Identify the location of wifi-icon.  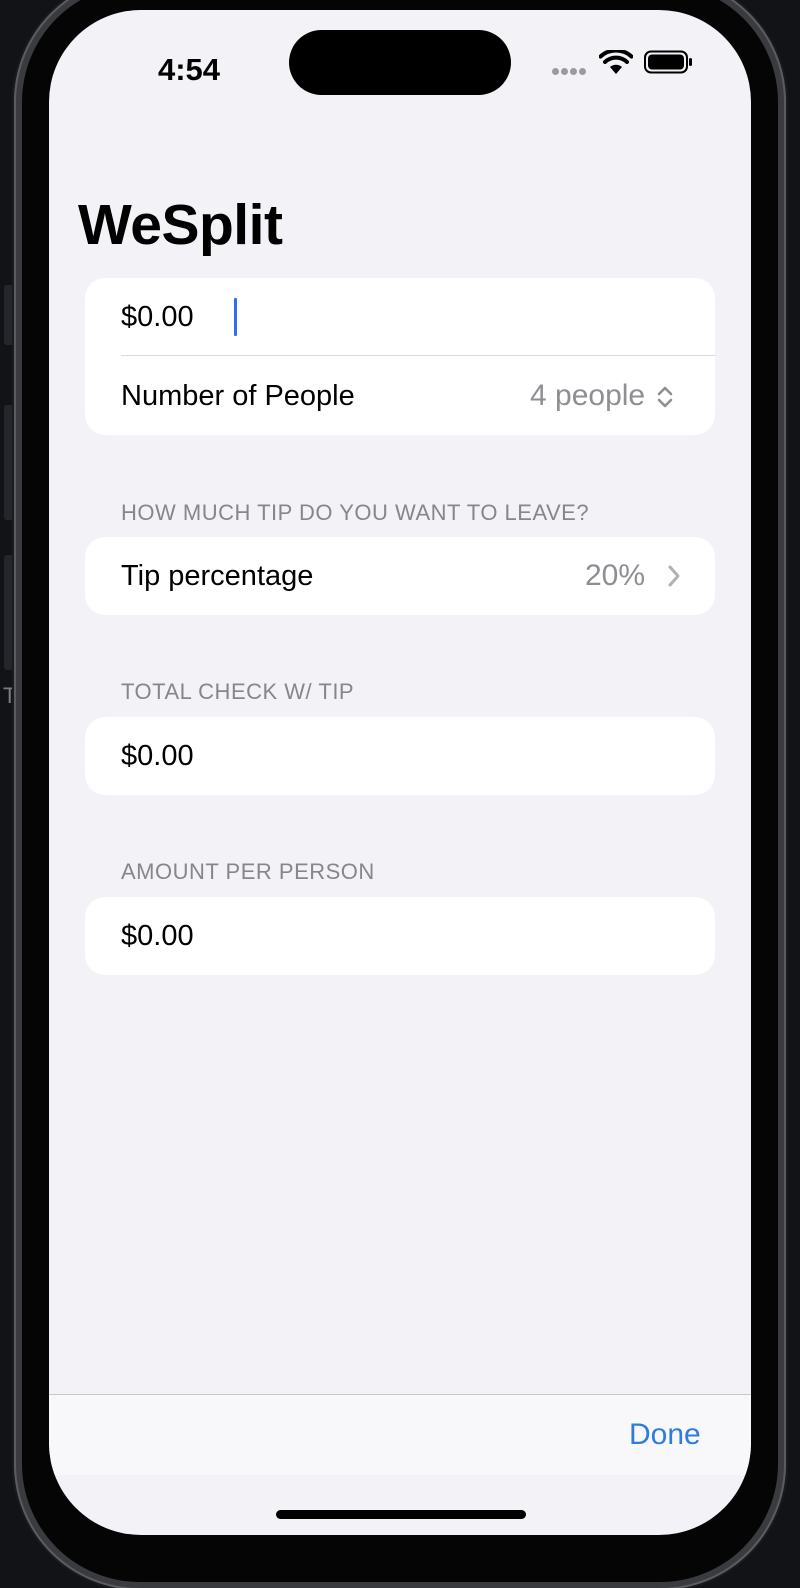
(616, 62).